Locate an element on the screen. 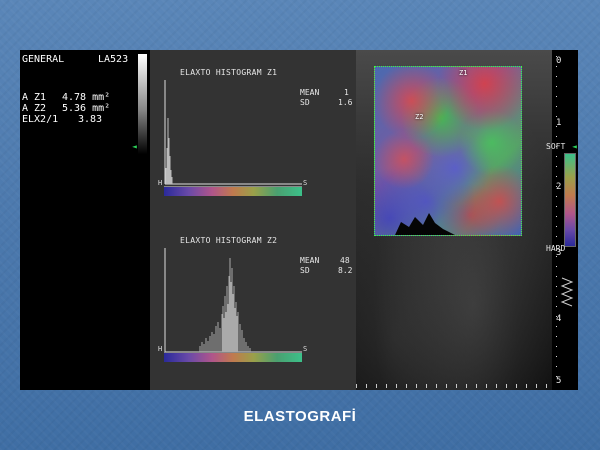 This screenshot has height=450, width=600. histogram1-h-label: H is located at coordinates (160, 183).